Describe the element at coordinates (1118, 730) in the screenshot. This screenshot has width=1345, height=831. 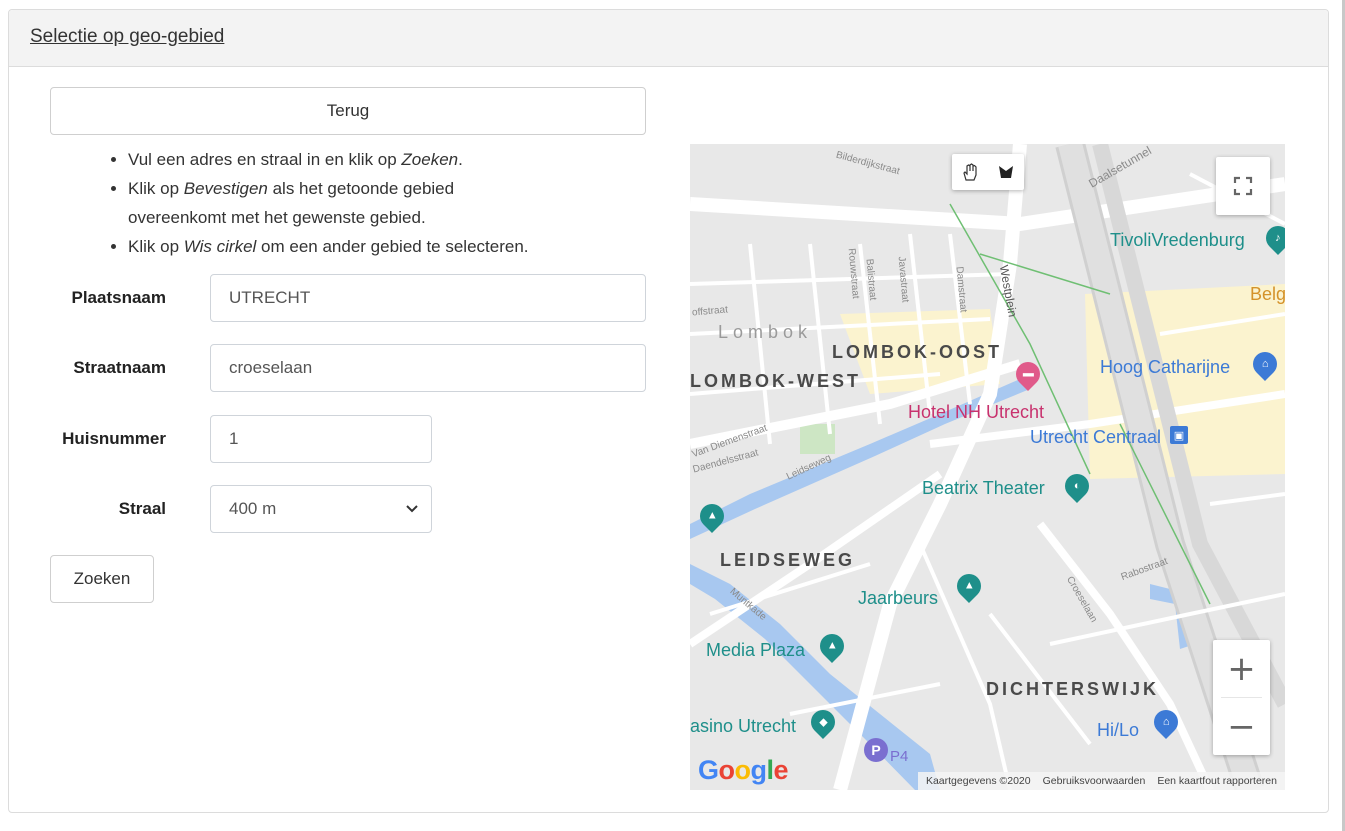
I see `poi-hilo: Hi/Lo` at that location.